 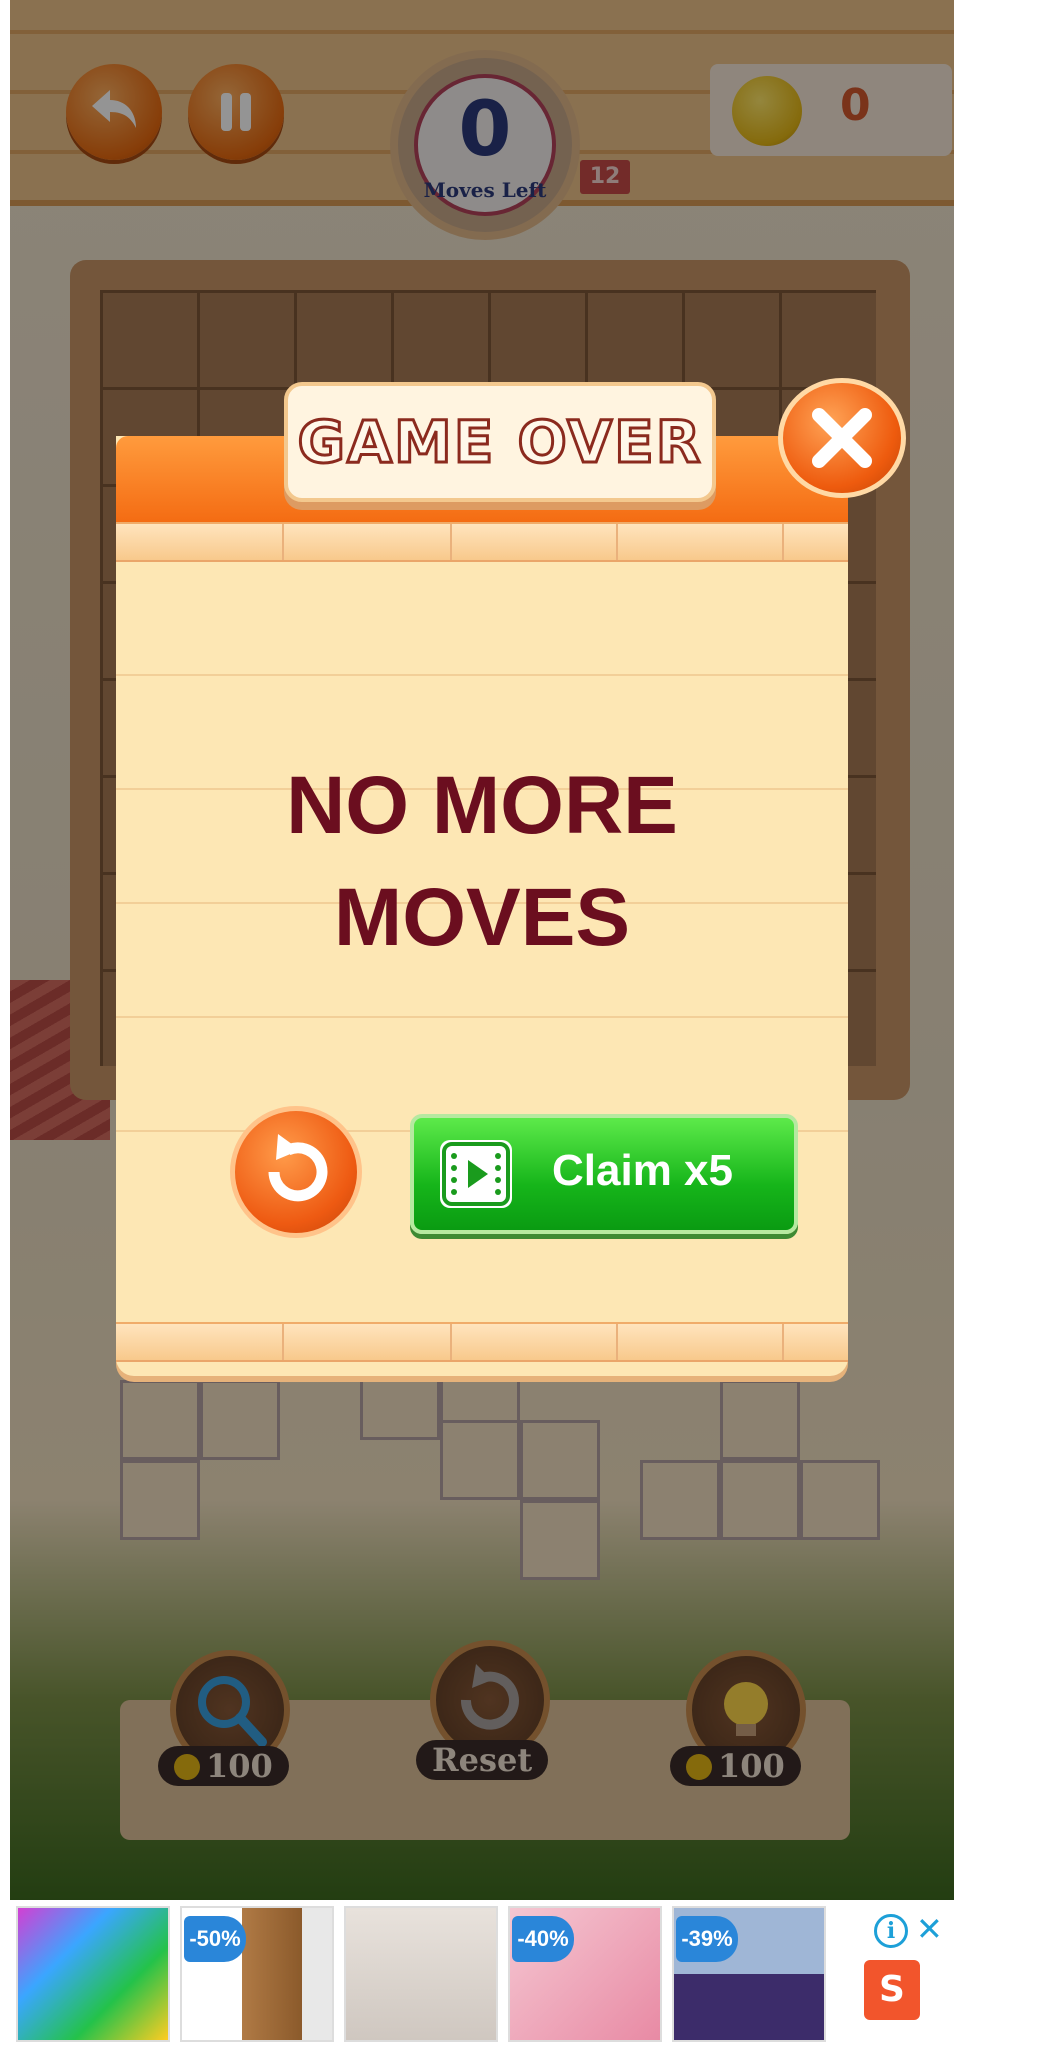 What do you see at coordinates (257, 1974) in the screenshot?
I see `ad-product-shelf: -50%` at bounding box center [257, 1974].